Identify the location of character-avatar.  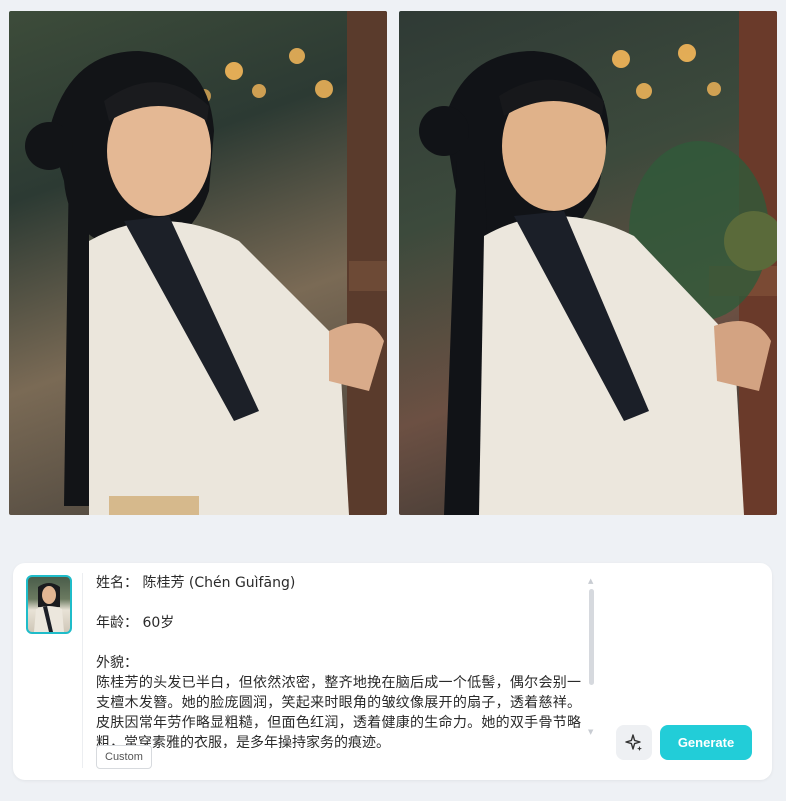
(49, 604).